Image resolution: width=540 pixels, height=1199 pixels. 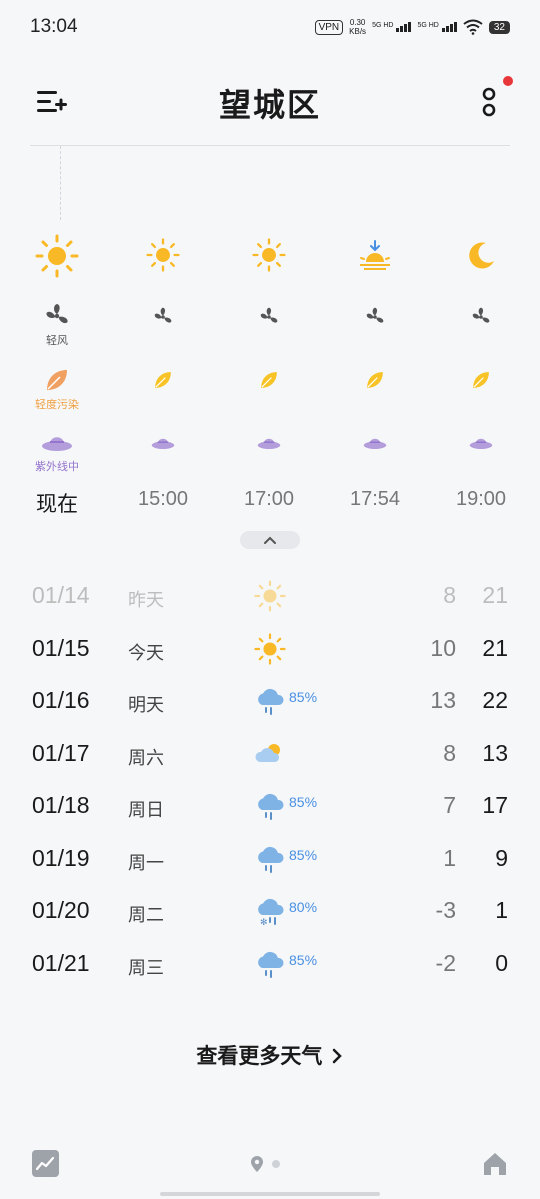 I want to click on hourly-column-now: 轻风 轻度污染 紫外线中, so click(x=57, y=336).